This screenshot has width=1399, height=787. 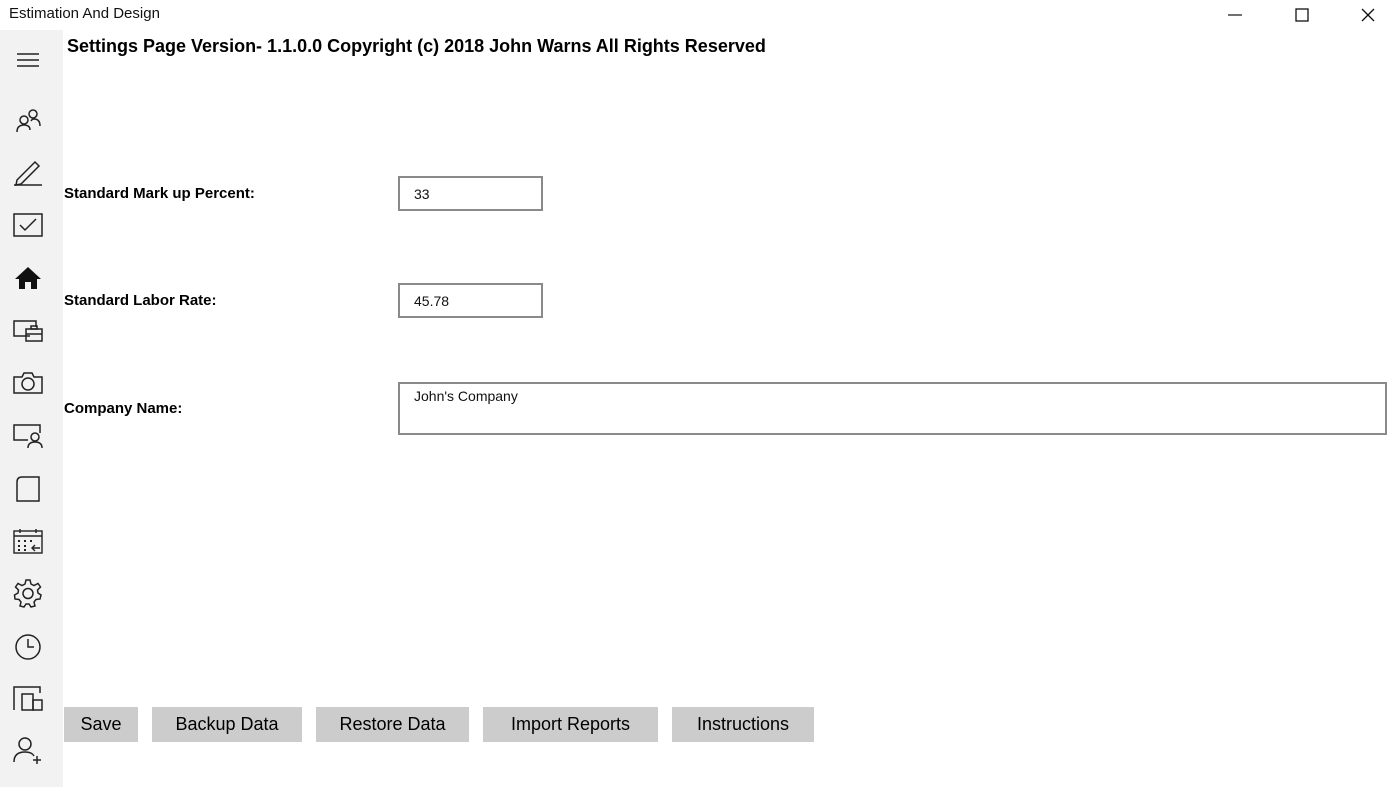 I want to click on gear-icon, so click(x=27, y=593).